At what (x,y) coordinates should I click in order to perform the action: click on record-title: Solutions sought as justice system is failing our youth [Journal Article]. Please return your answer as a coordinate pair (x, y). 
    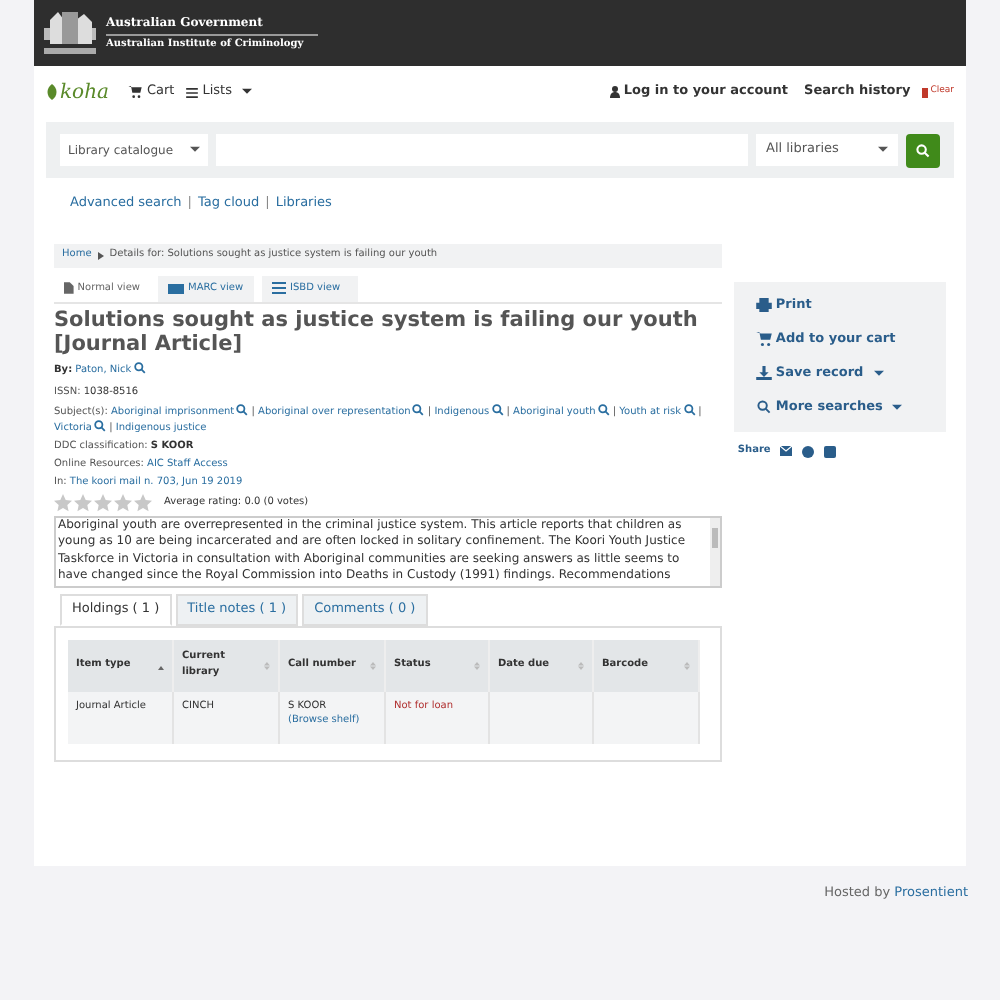
    Looking at the image, I should click on (377, 331).